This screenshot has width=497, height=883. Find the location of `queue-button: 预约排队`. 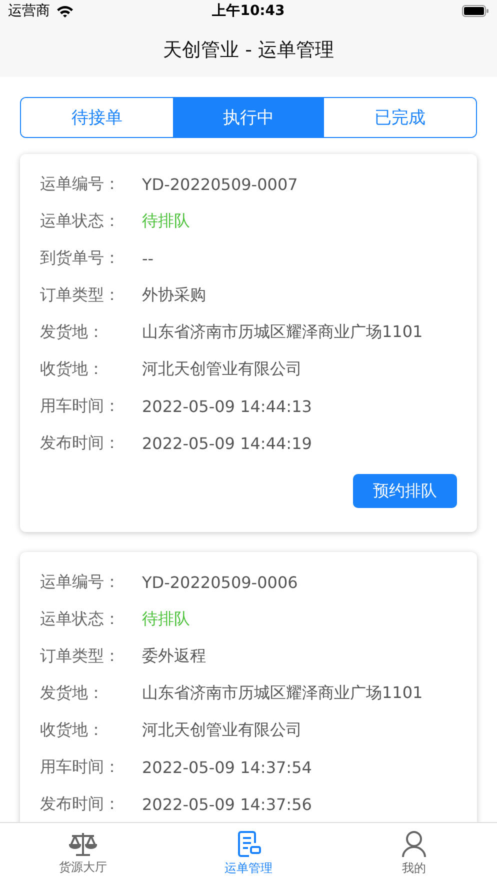

queue-button: 预约排队 is located at coordinates (405, 491).